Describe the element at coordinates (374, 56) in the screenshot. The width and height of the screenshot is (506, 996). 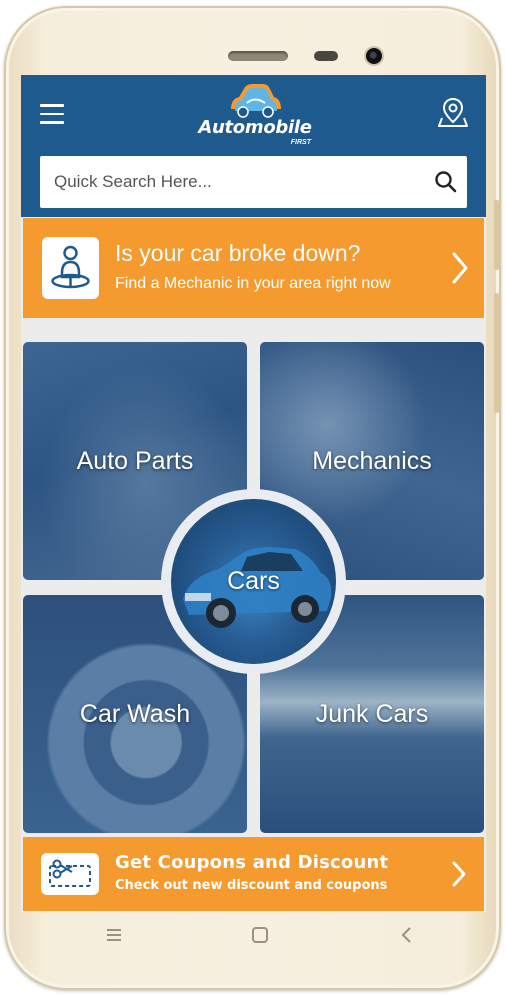
I see `front-camera` at that location.